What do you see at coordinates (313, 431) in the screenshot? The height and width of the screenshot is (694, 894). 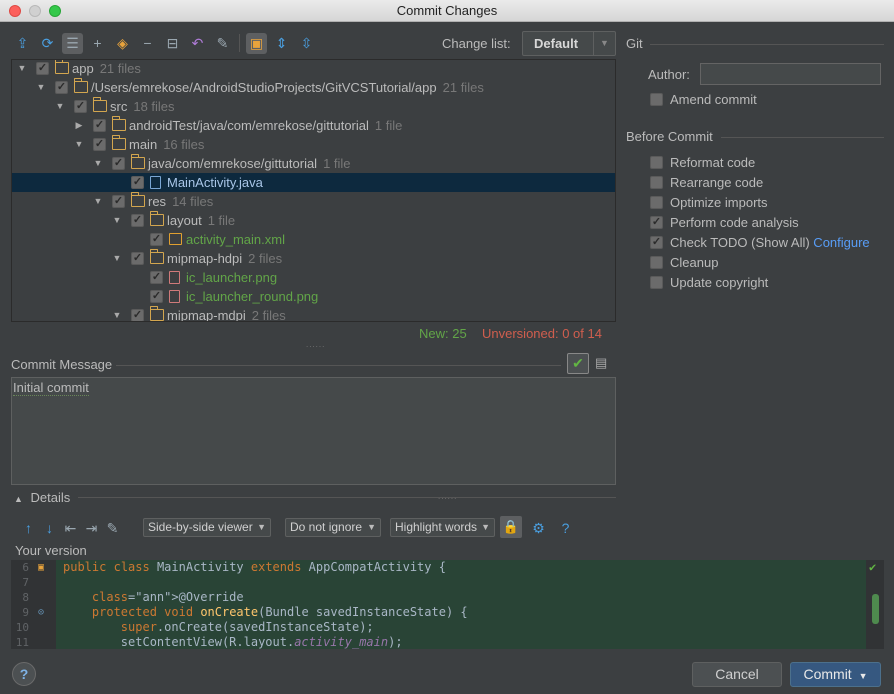 I see `commit-message-input: Initial commit` at bounding box center [313, 431].